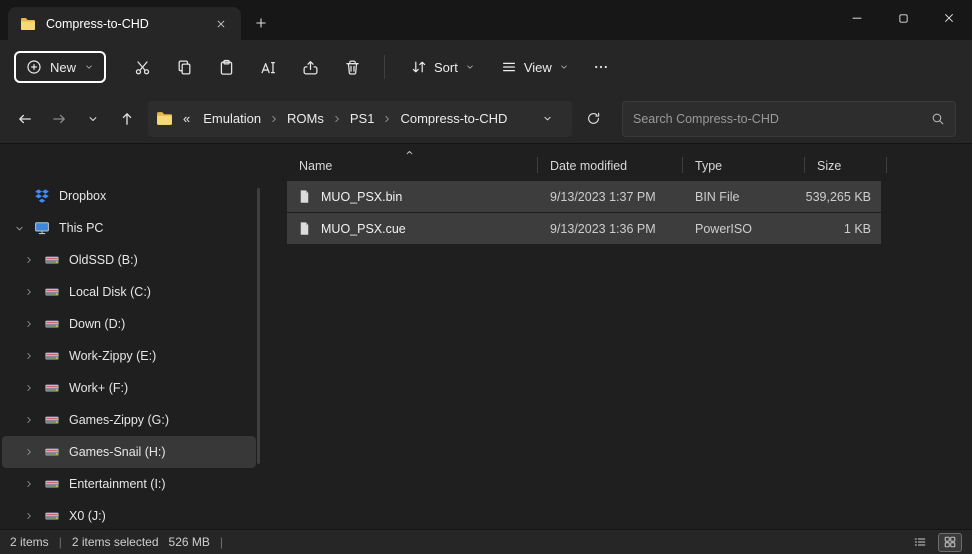 Image resolution: width=972 pixels, height=554 pixels. What do you see at coordinates (310, 67) in the screenshot?
I see `share-button` at bounding box center [310, 67].